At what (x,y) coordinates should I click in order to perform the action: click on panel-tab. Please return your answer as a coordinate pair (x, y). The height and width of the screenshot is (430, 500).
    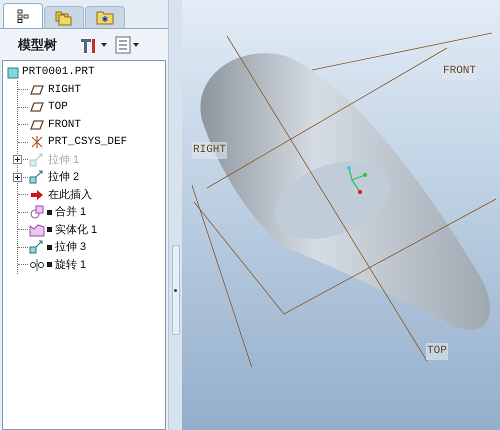
    Looking at the image, I should click on (23, 15).